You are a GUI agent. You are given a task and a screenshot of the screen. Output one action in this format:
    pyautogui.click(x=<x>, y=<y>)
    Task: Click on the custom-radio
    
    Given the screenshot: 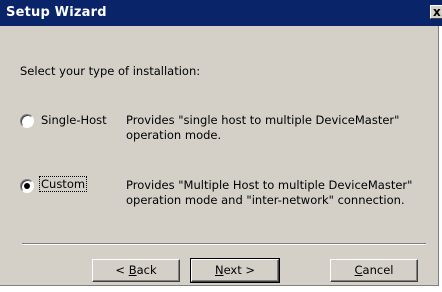 What is the action you would take?
    pyautogui.click(x=27, y=186)
    